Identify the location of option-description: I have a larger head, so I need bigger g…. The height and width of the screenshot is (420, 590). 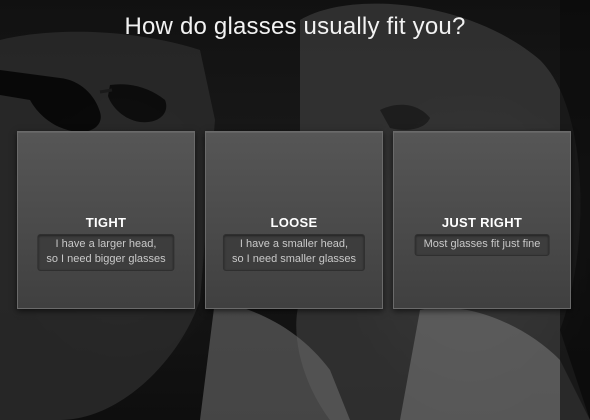
(106, 252).